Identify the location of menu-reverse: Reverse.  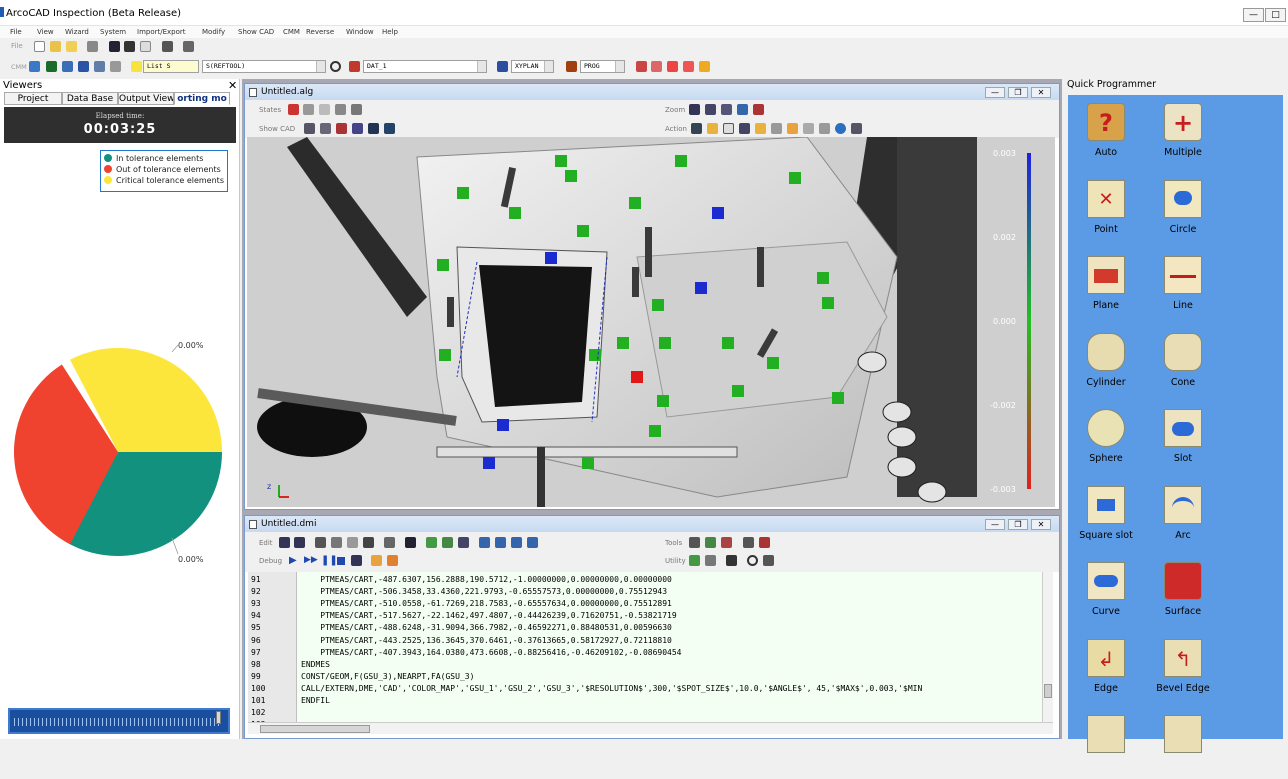
(320, 32).